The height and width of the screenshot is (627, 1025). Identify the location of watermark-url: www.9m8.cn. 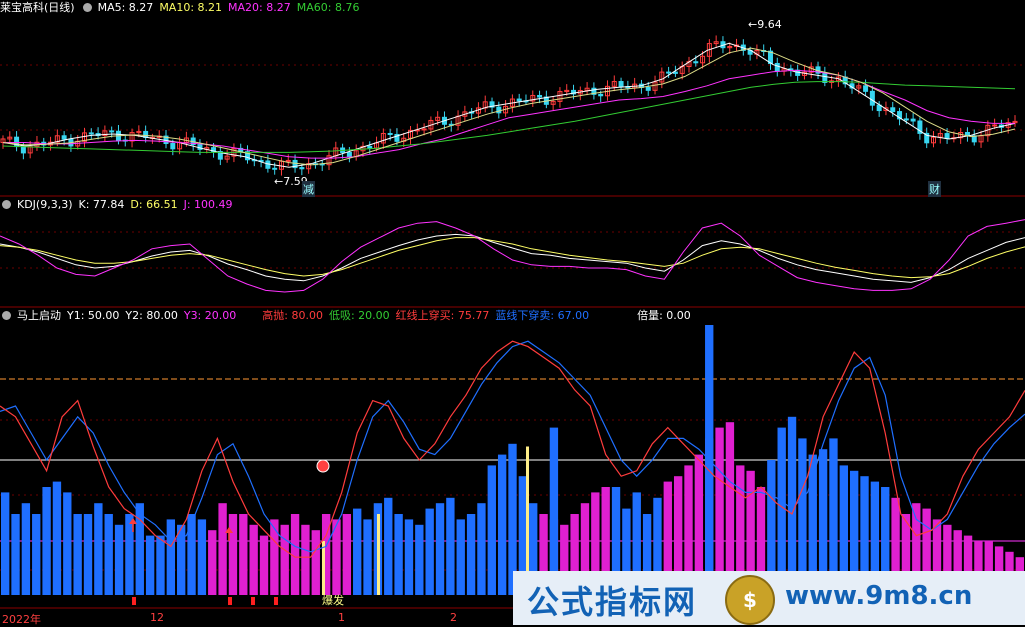
(879, 596).